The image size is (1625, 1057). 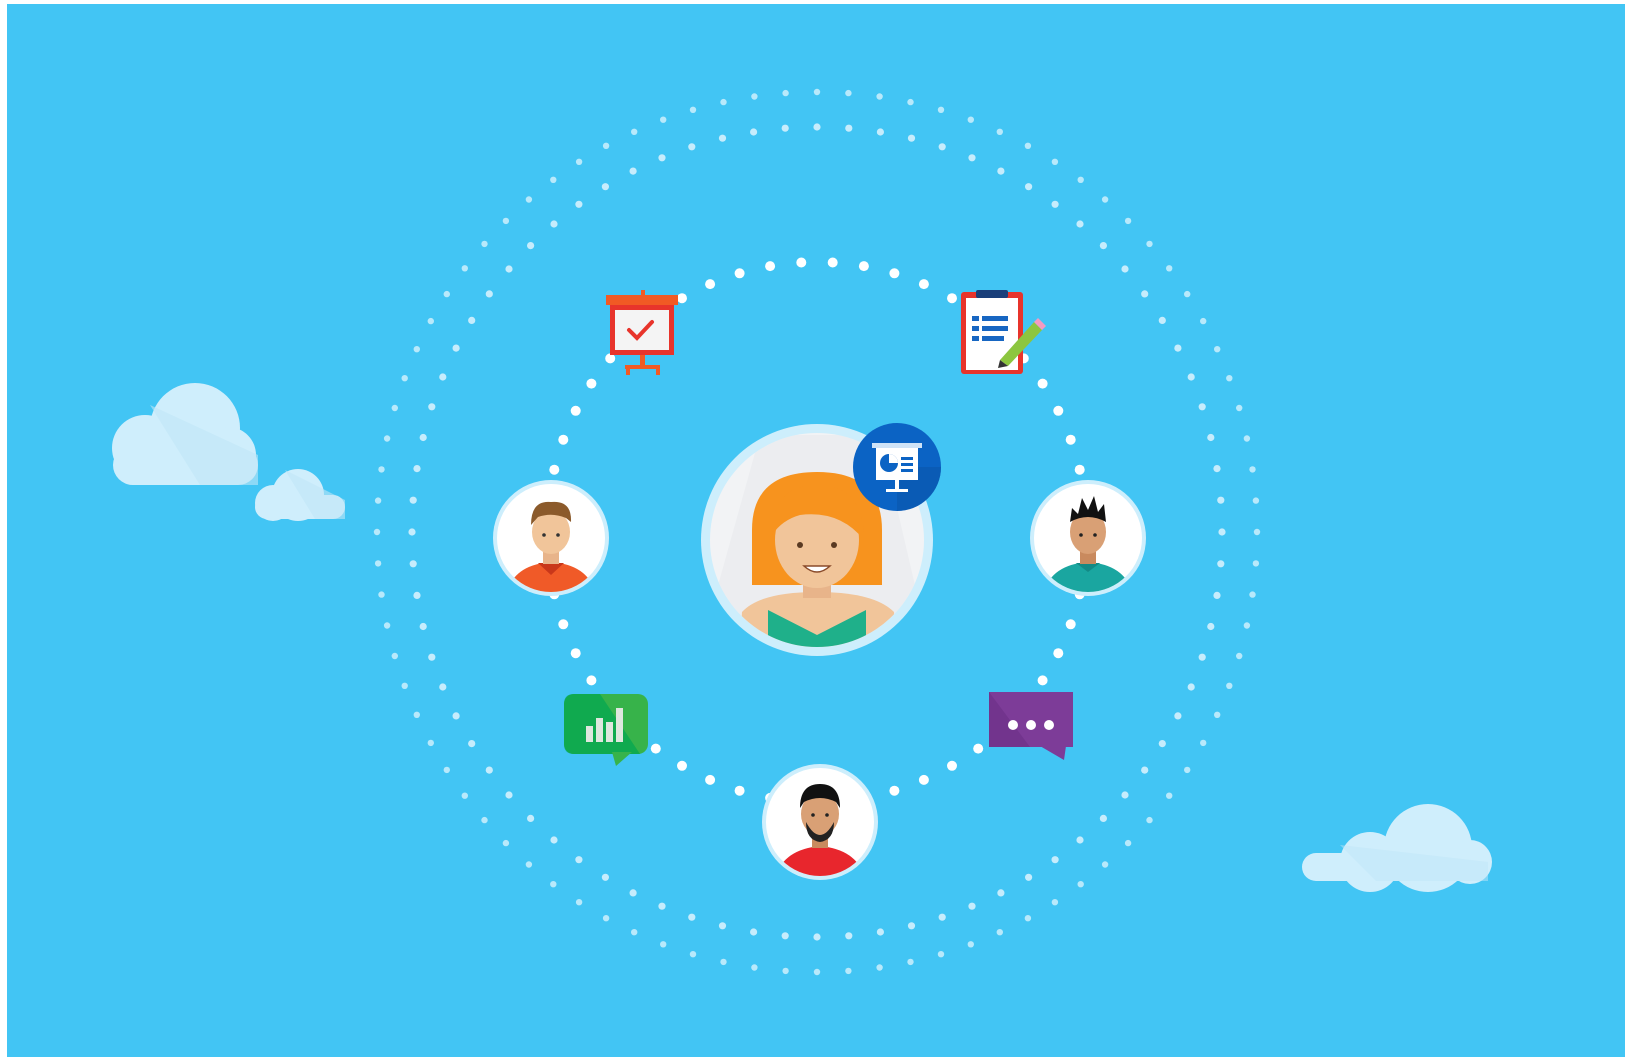 I want to click on presentation-chart-icon, so click(x=897, y=467).